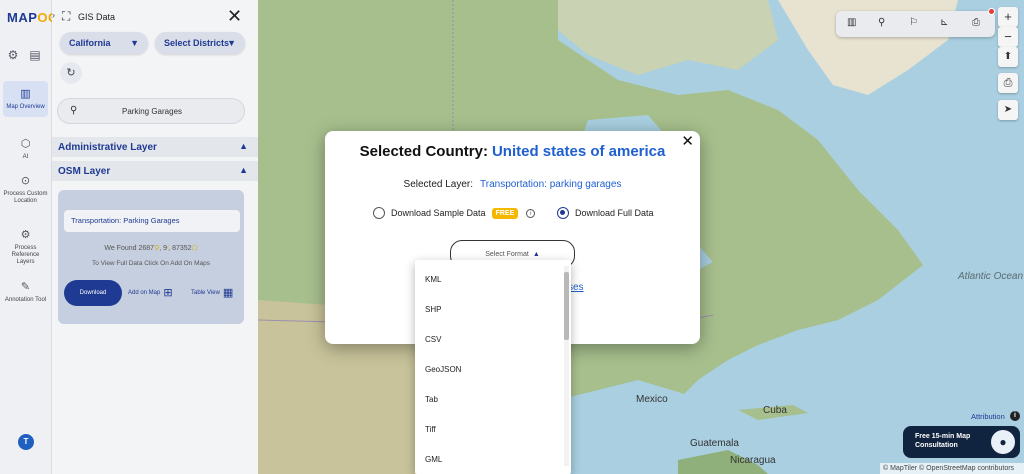 This screenshot has height=474, width=1024. What do you see at coordinates (430, 429) in the screenshot?
I see `format-option-tiff: Tiff` at bounding box center [430, 429].